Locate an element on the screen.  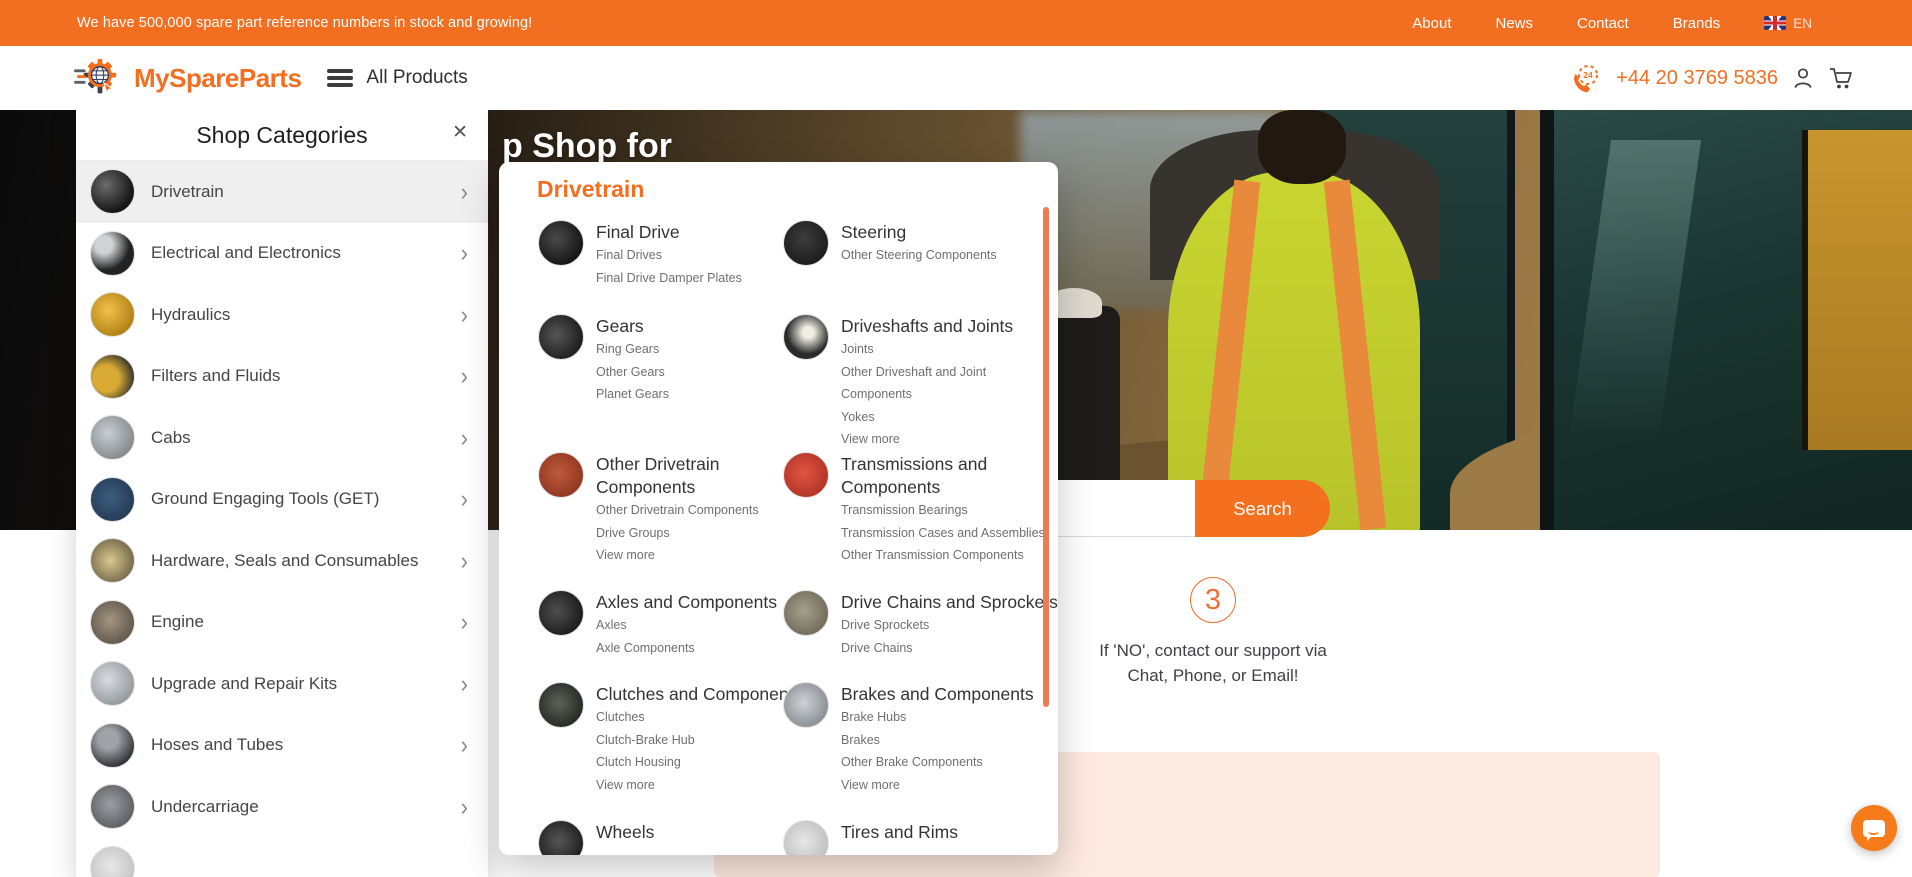
sidebar-item-electrical-and-electronics: Electrical and Electronics › is located at coordinates (282, 254).